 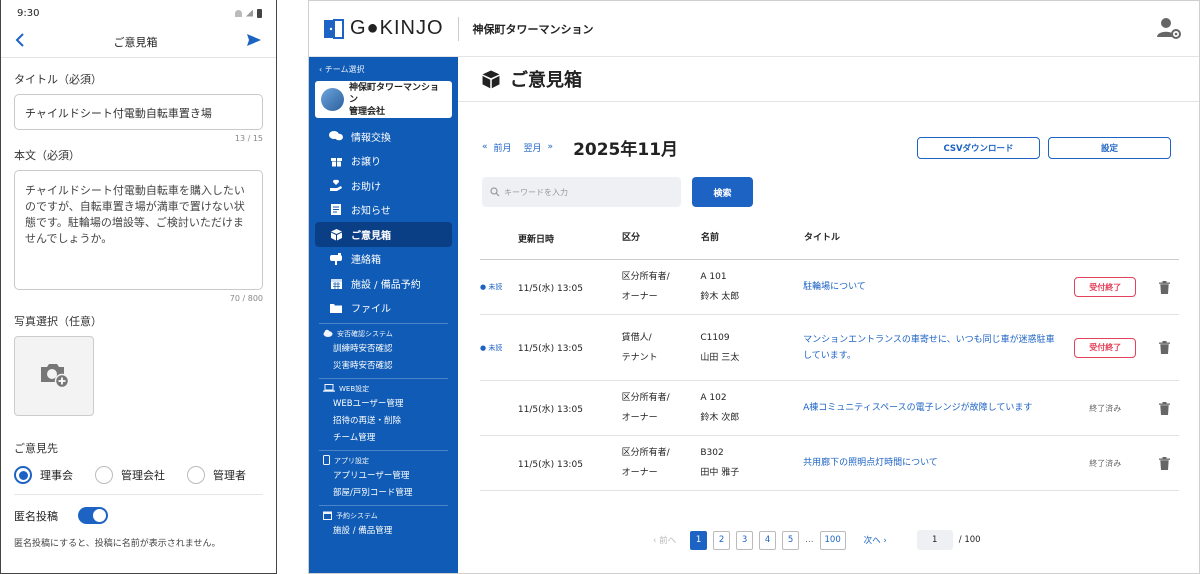 I want to click on row-person: 田中 雅子, so click(x=720, y=473).